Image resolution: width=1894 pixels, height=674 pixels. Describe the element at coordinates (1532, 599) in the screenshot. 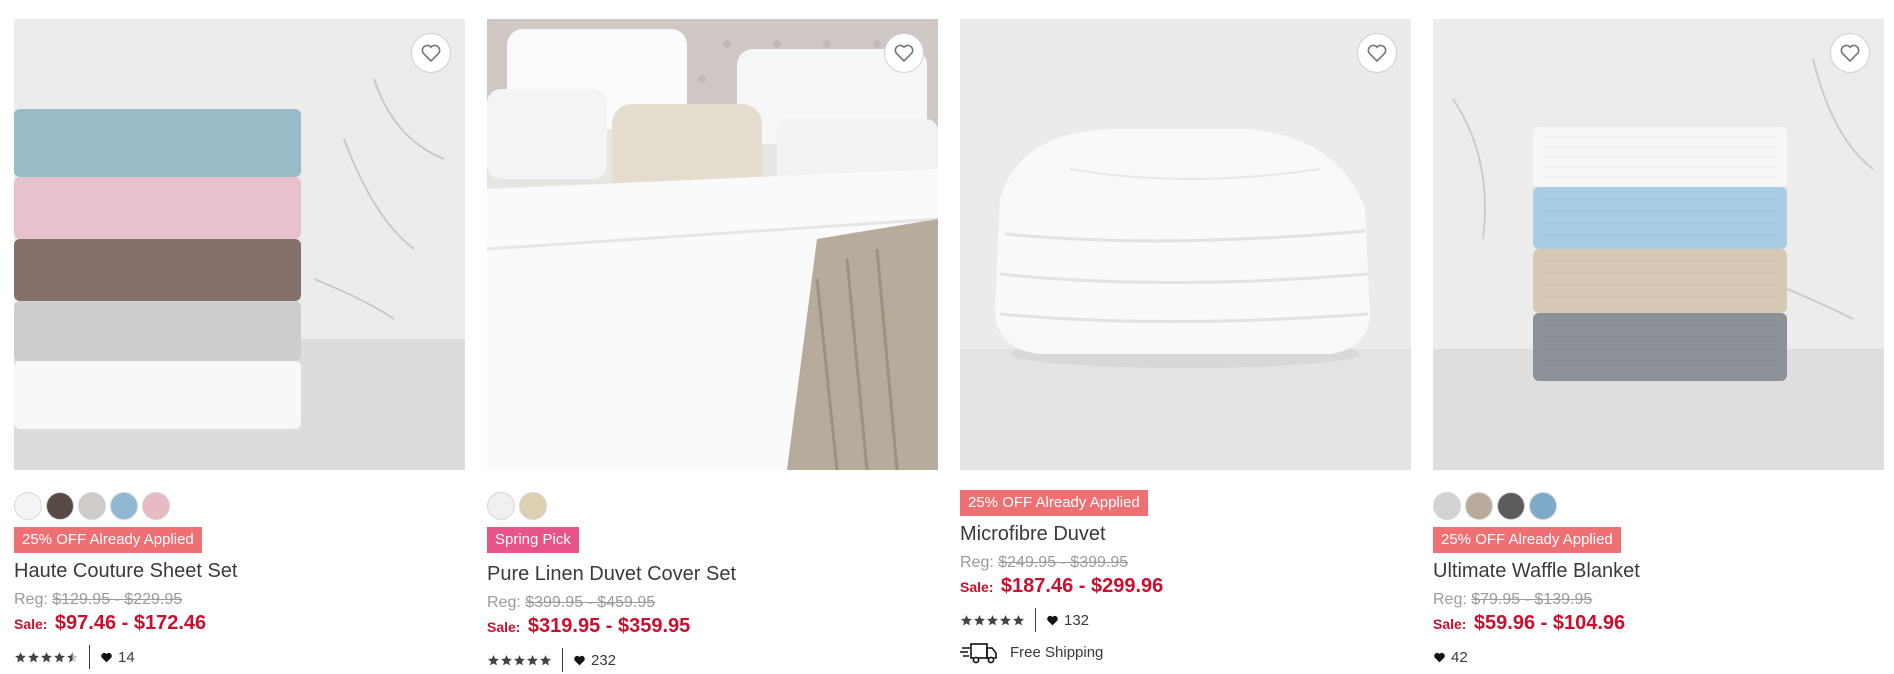

I see `reg-price-value: $79.95 - $139.95` at that location.